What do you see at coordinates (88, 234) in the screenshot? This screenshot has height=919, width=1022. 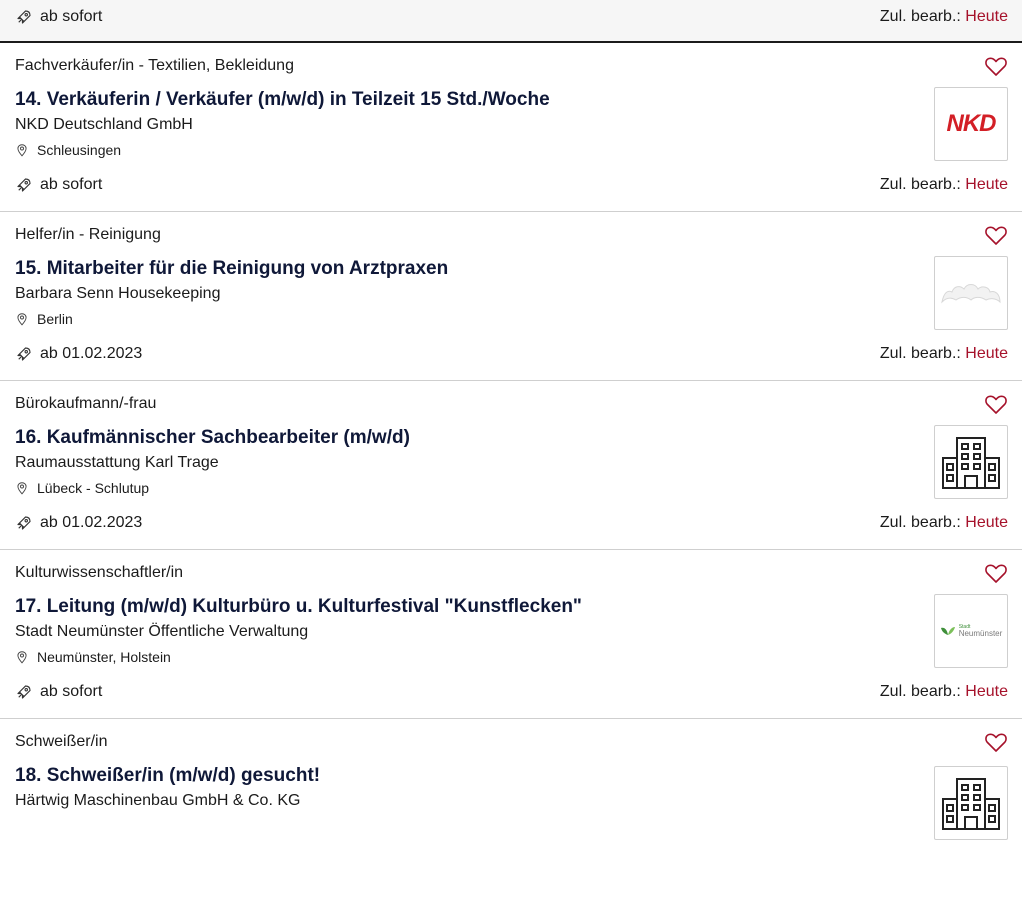 I see `job-category: Helfer/in - Reinigung` at bounding box center [88, 234].